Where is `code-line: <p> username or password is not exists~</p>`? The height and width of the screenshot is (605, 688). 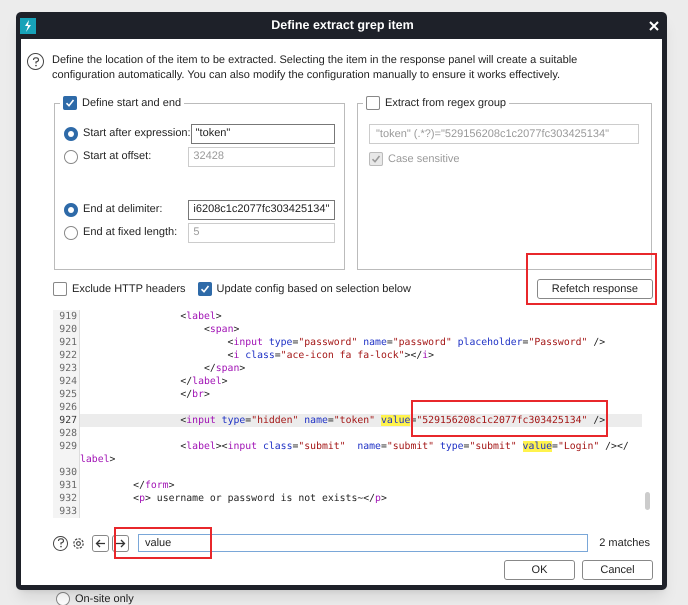 code-line: <p> username or password is not exists~</p> is located at coordinates (259, 498).